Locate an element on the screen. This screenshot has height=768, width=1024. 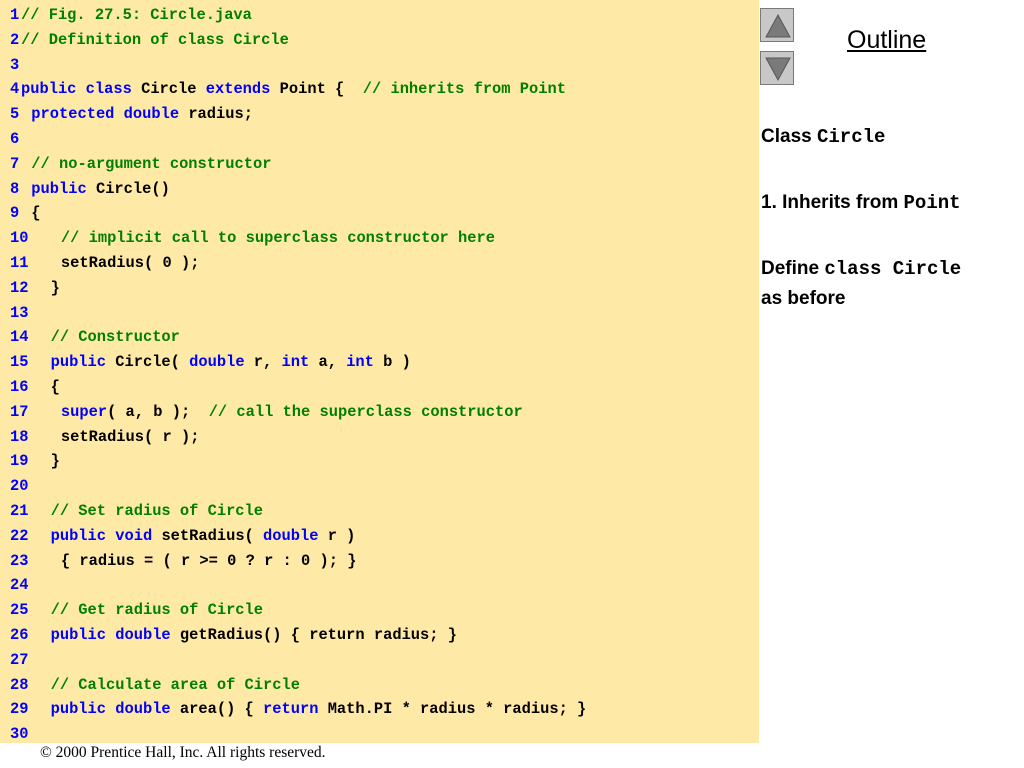
code-token: getRadius() { return radius; } is located at coordinates (318, 635).